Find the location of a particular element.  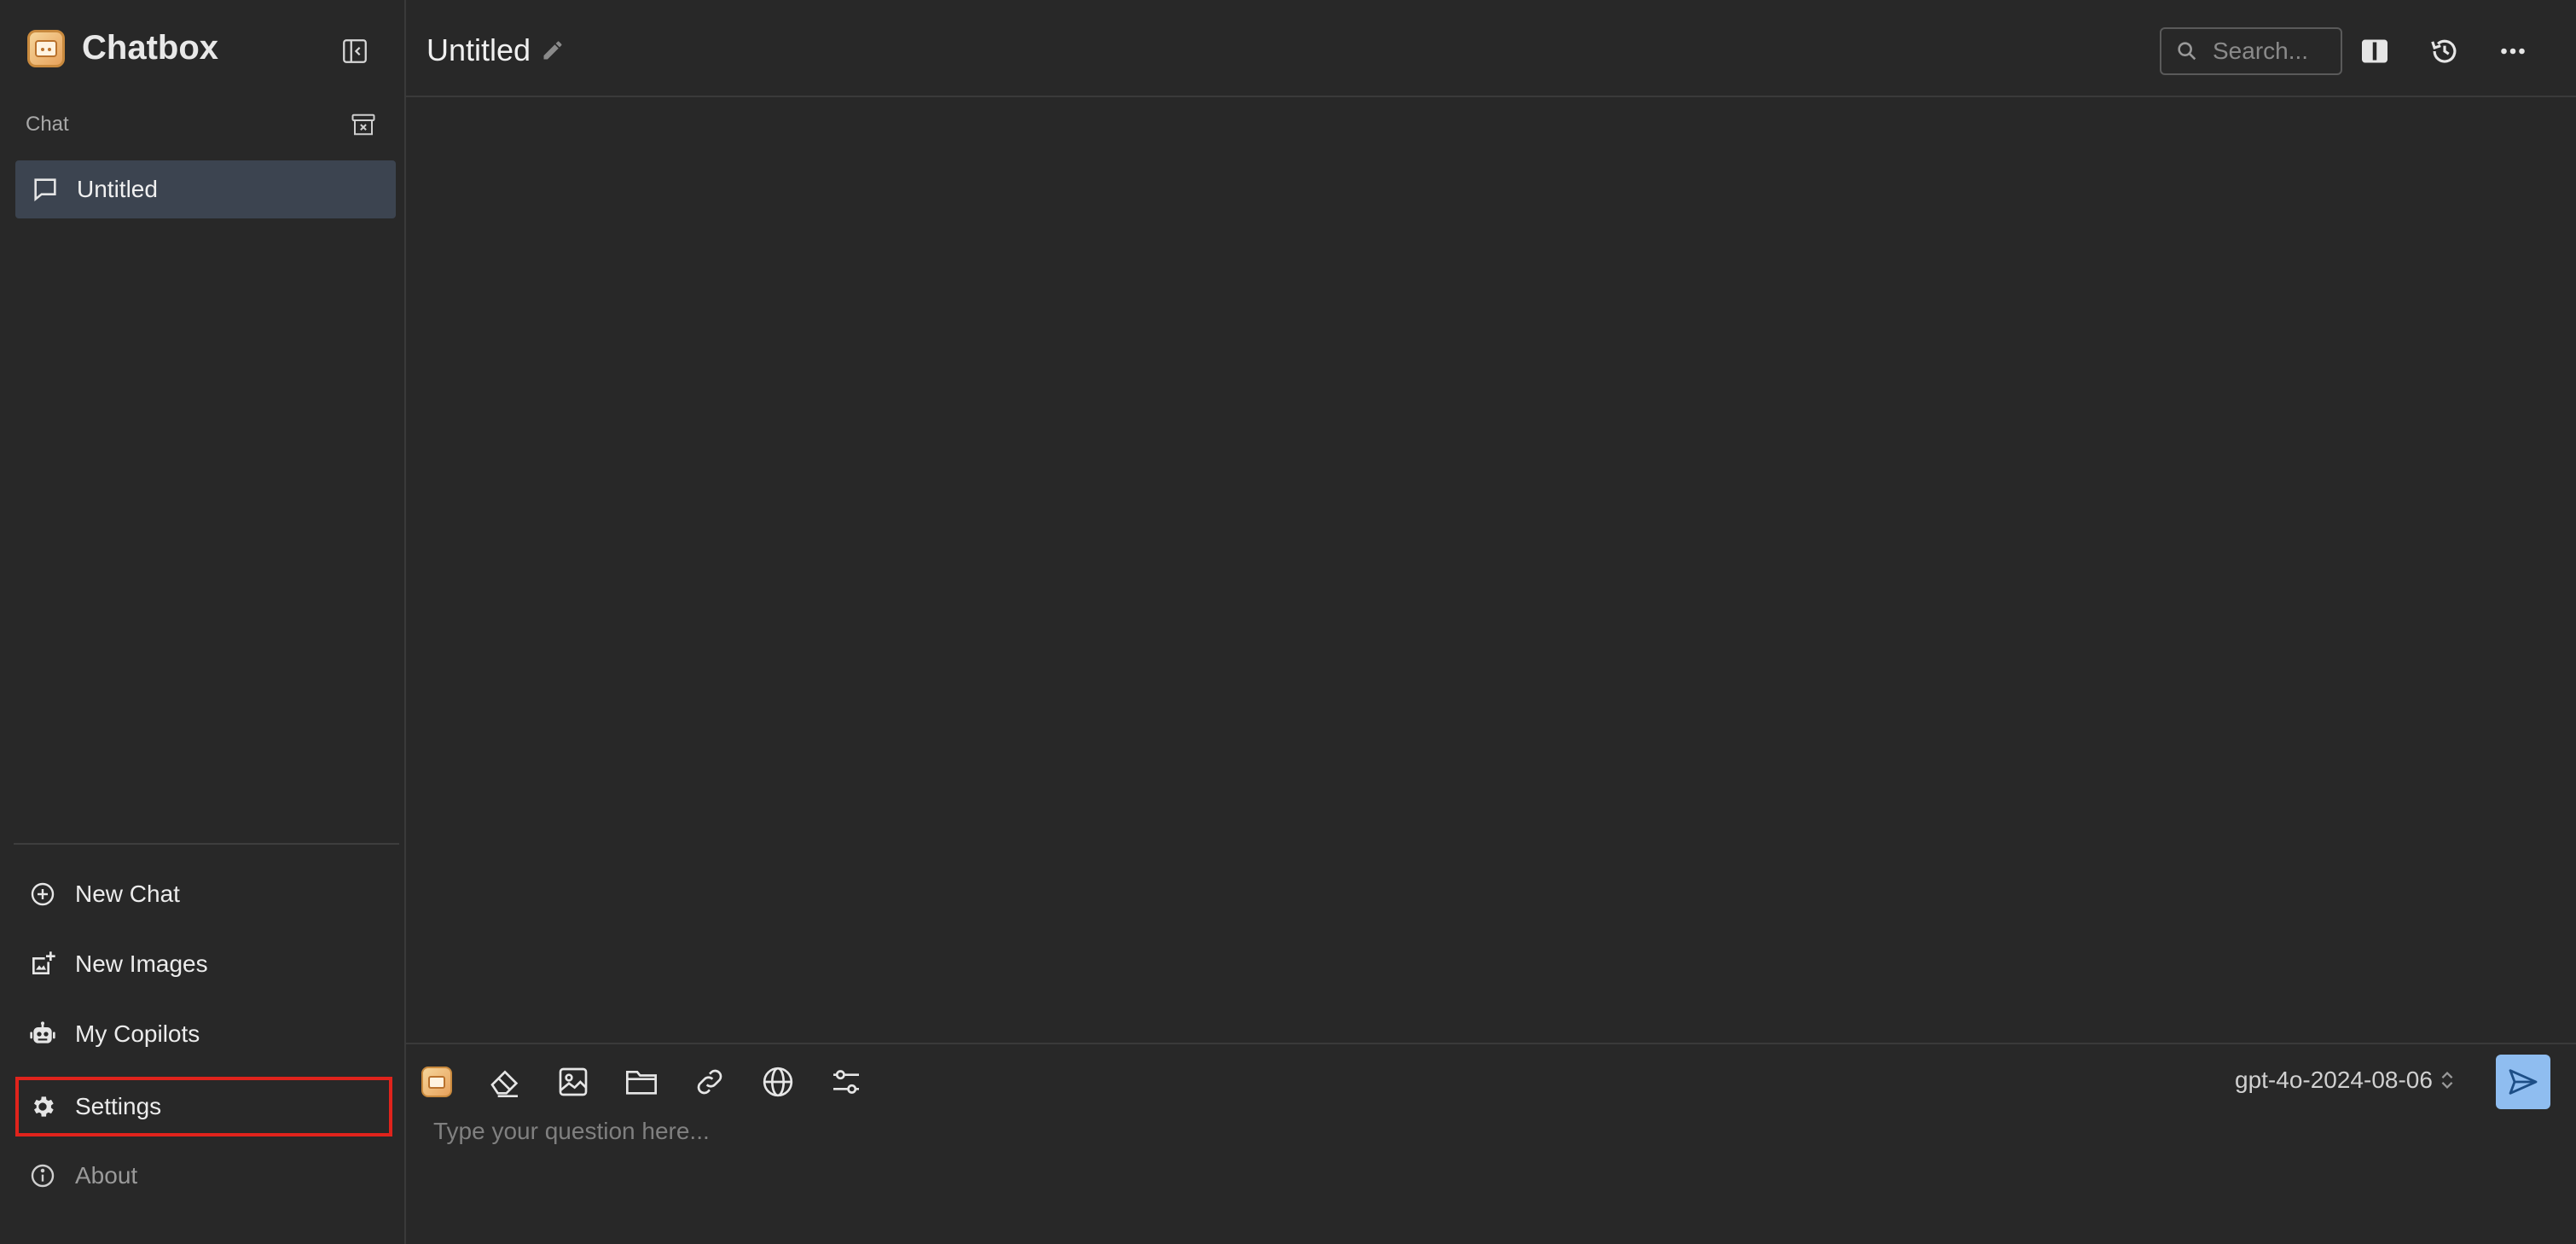

collapse-sidebar-button is located at coordinates (355, 51).